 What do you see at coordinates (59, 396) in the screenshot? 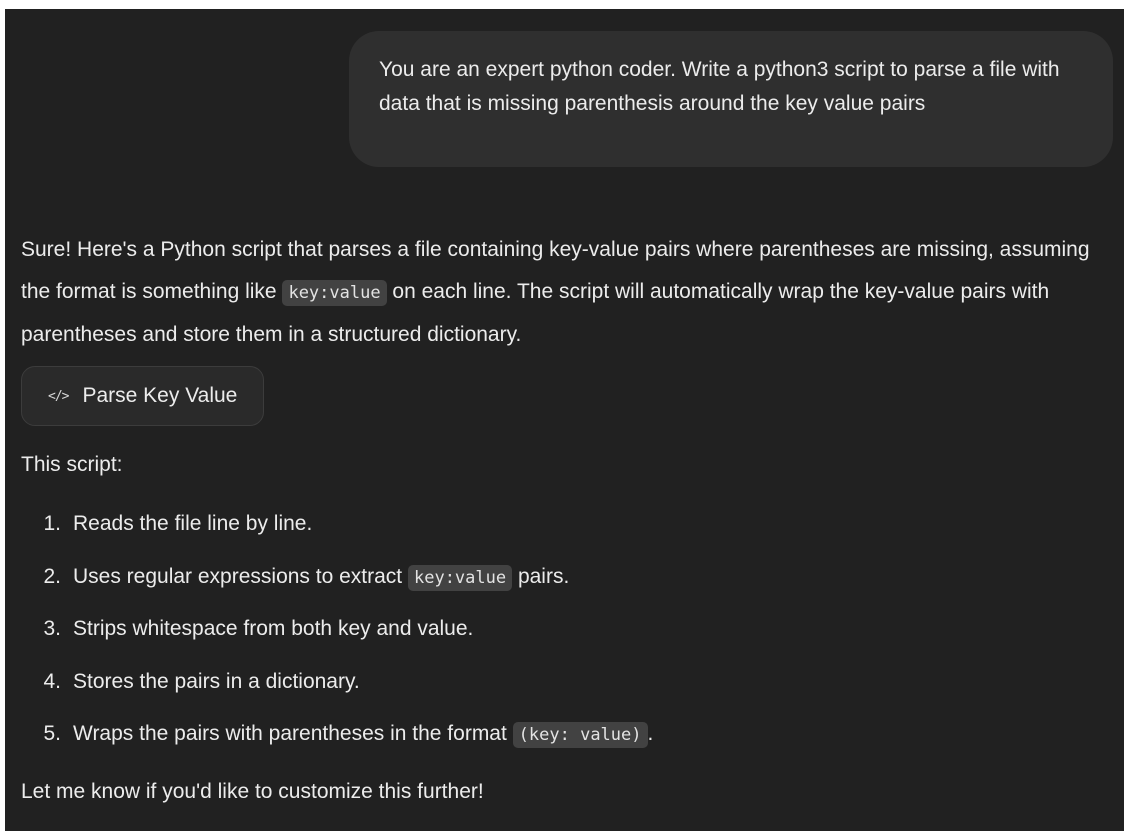
I see `code-icon: </>` at bounding box center [59, 396].